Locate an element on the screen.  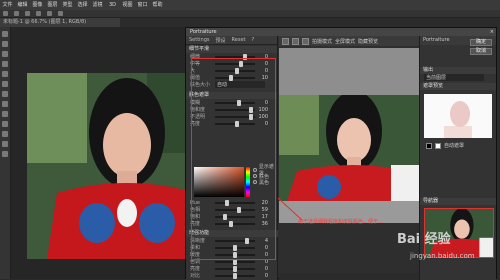
watermark-logo: Bai 经验 is located at coordinates (424, 239).